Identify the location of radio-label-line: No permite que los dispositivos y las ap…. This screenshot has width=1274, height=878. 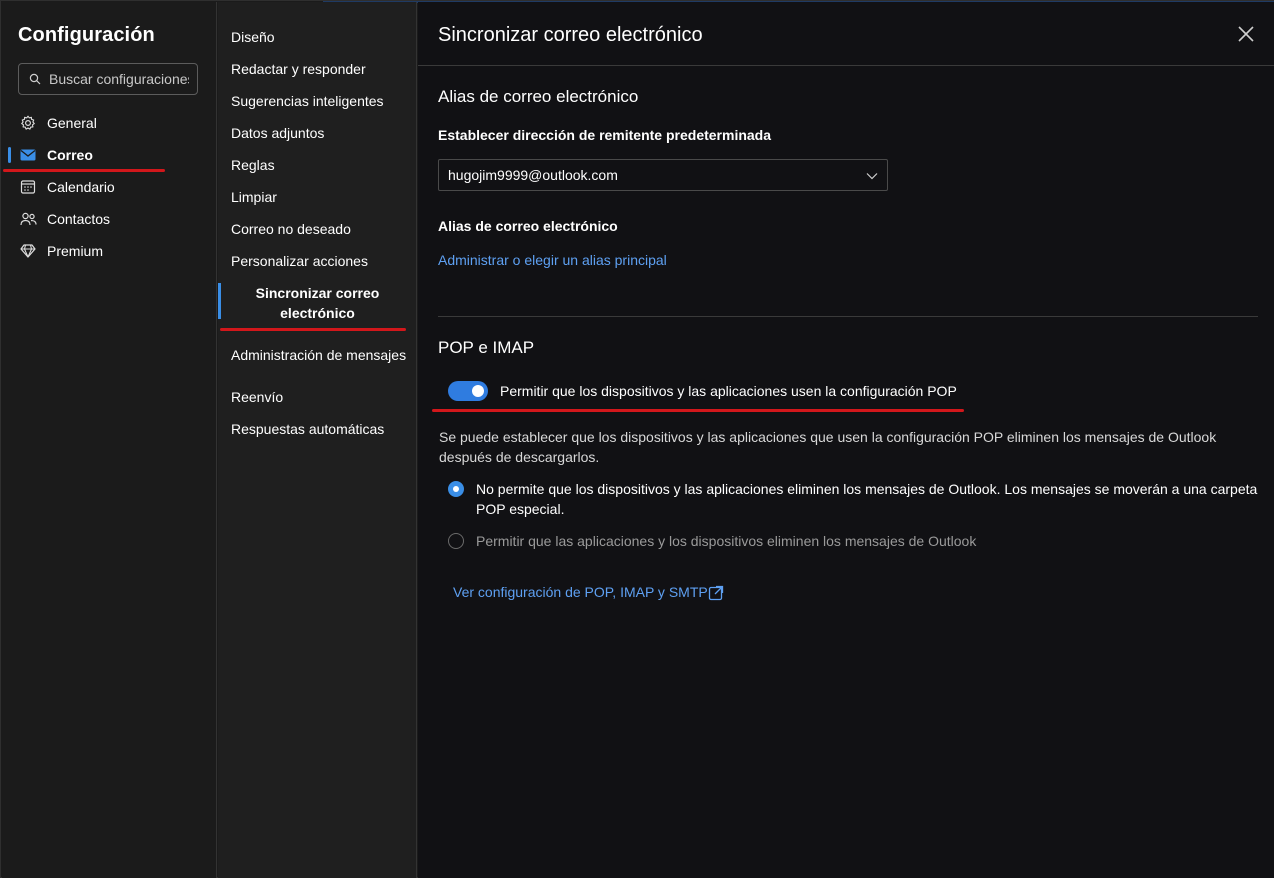
(867, 489).